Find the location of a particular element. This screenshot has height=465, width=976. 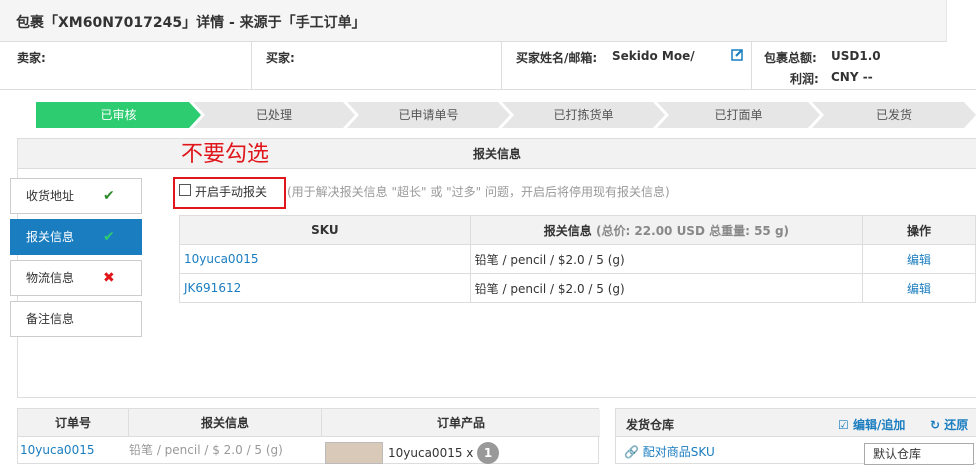

tab-shipping-address: 收货地址 ✔ is located at coordinates (76, 196).